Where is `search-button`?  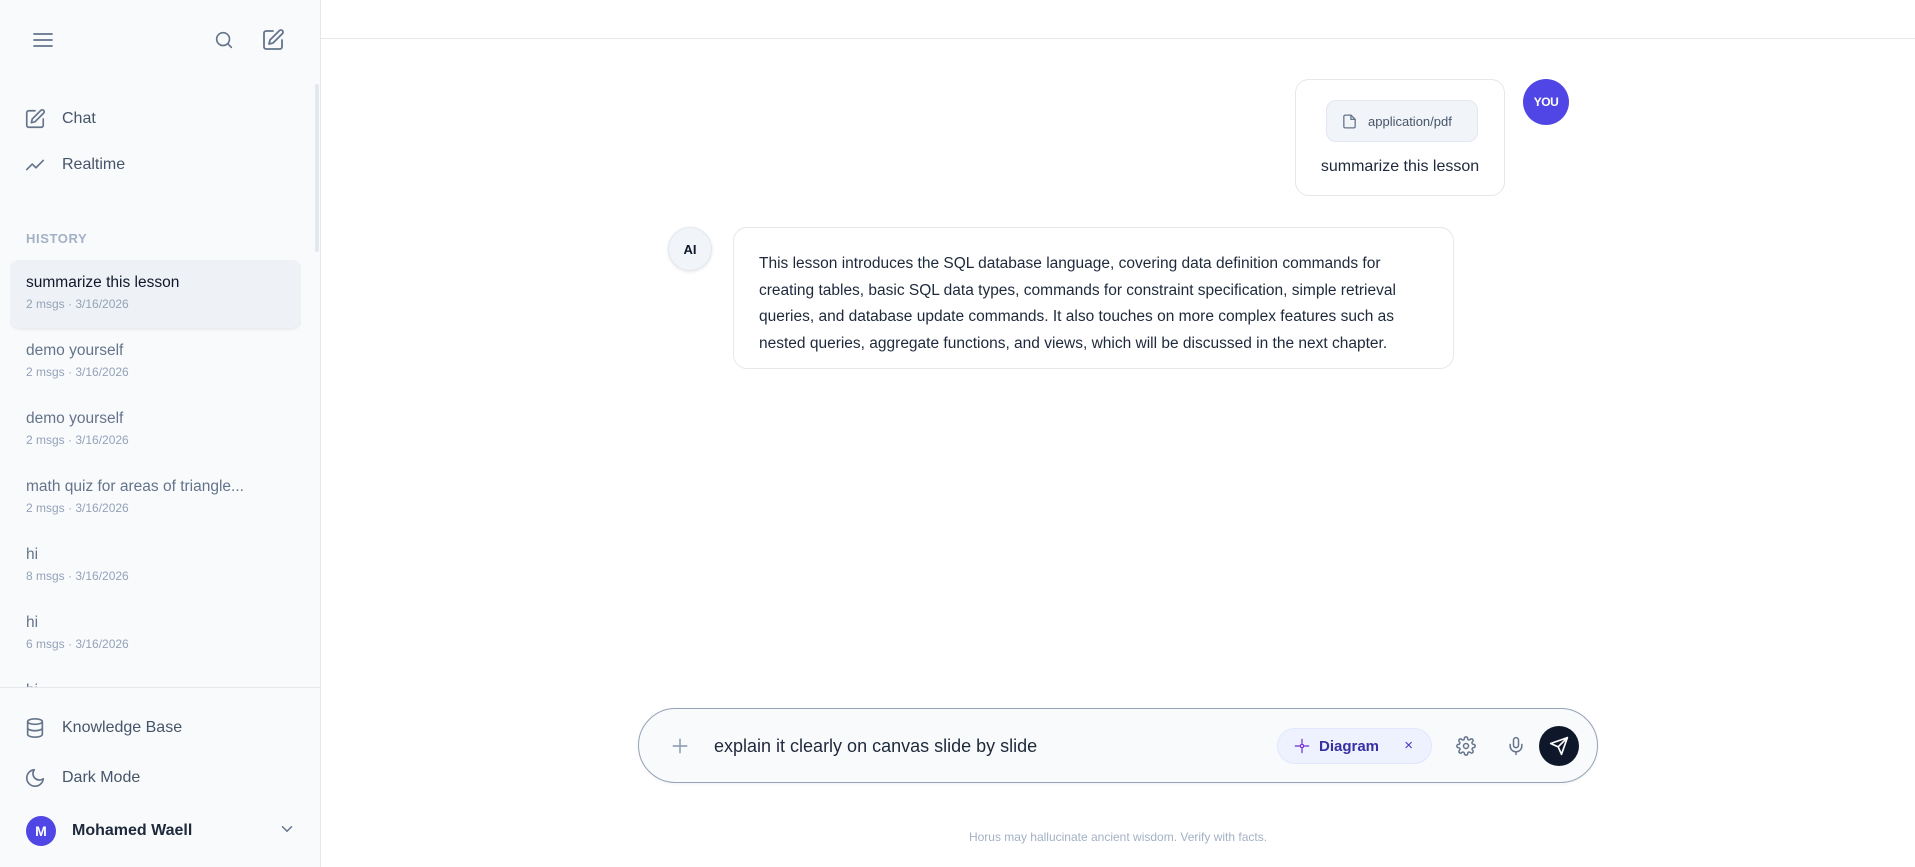 search-button is located at coordinates (224, 40).